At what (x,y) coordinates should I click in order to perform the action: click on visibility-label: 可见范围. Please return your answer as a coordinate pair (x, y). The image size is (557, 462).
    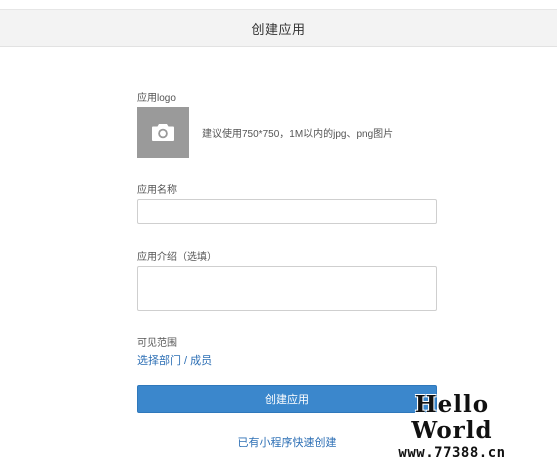
    Looking at the image, I should click on (157, 343).